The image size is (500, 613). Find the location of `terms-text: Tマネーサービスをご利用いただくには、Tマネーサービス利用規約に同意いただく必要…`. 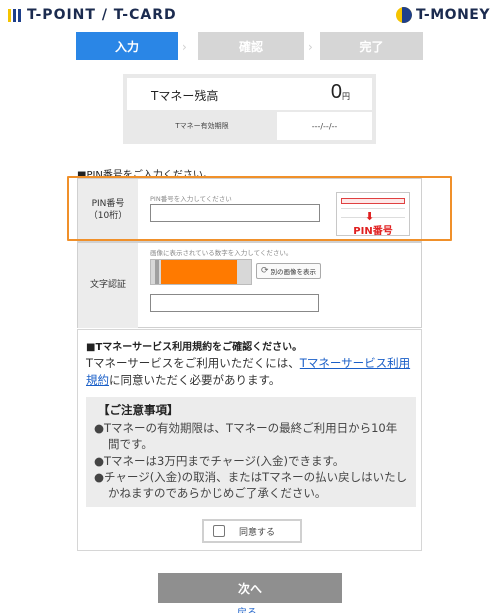

terms-text: Tマネーサービスをご利用いただくには、Tマネーサービス利用規約に同意いただく必要… is located at coordinates (253, 372).